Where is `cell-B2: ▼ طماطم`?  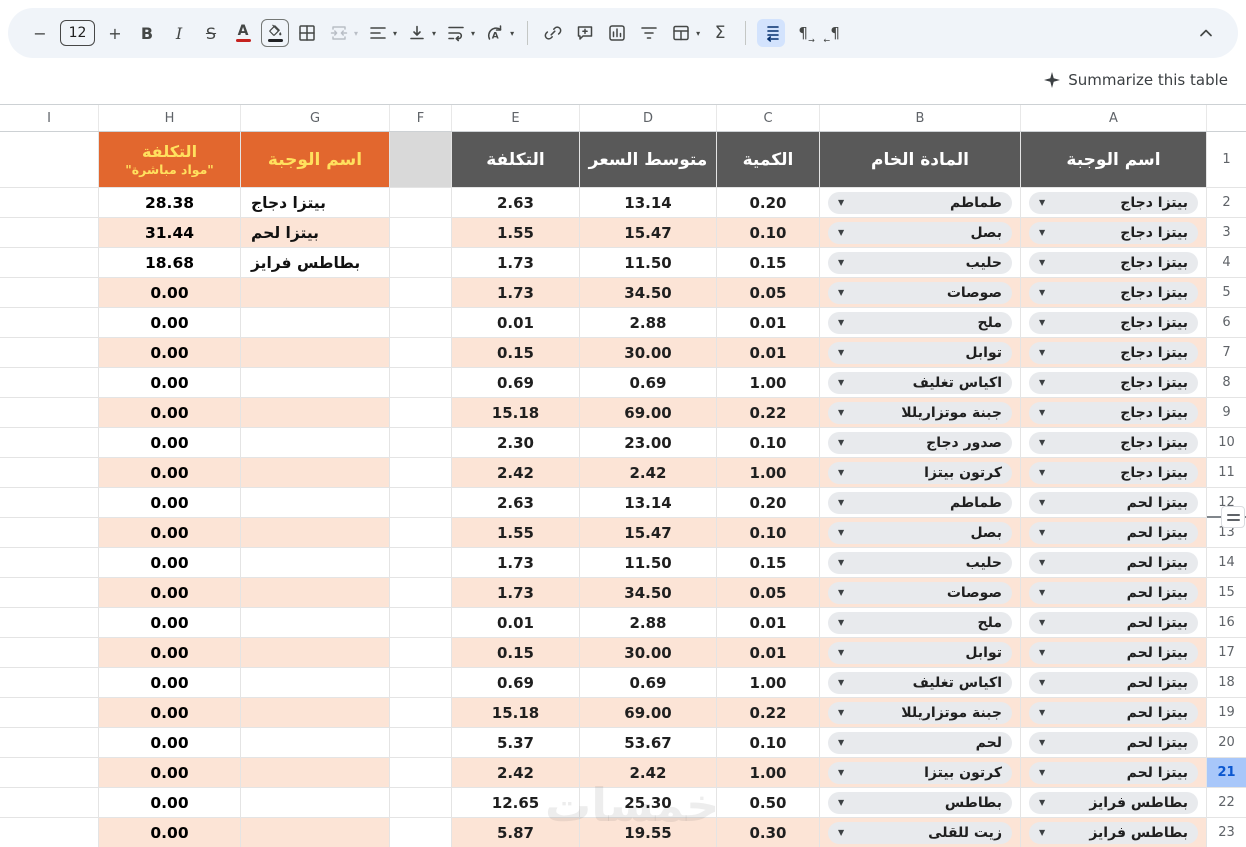 cell-B2: ▼ طماطم is located at coordinates (920, 203).